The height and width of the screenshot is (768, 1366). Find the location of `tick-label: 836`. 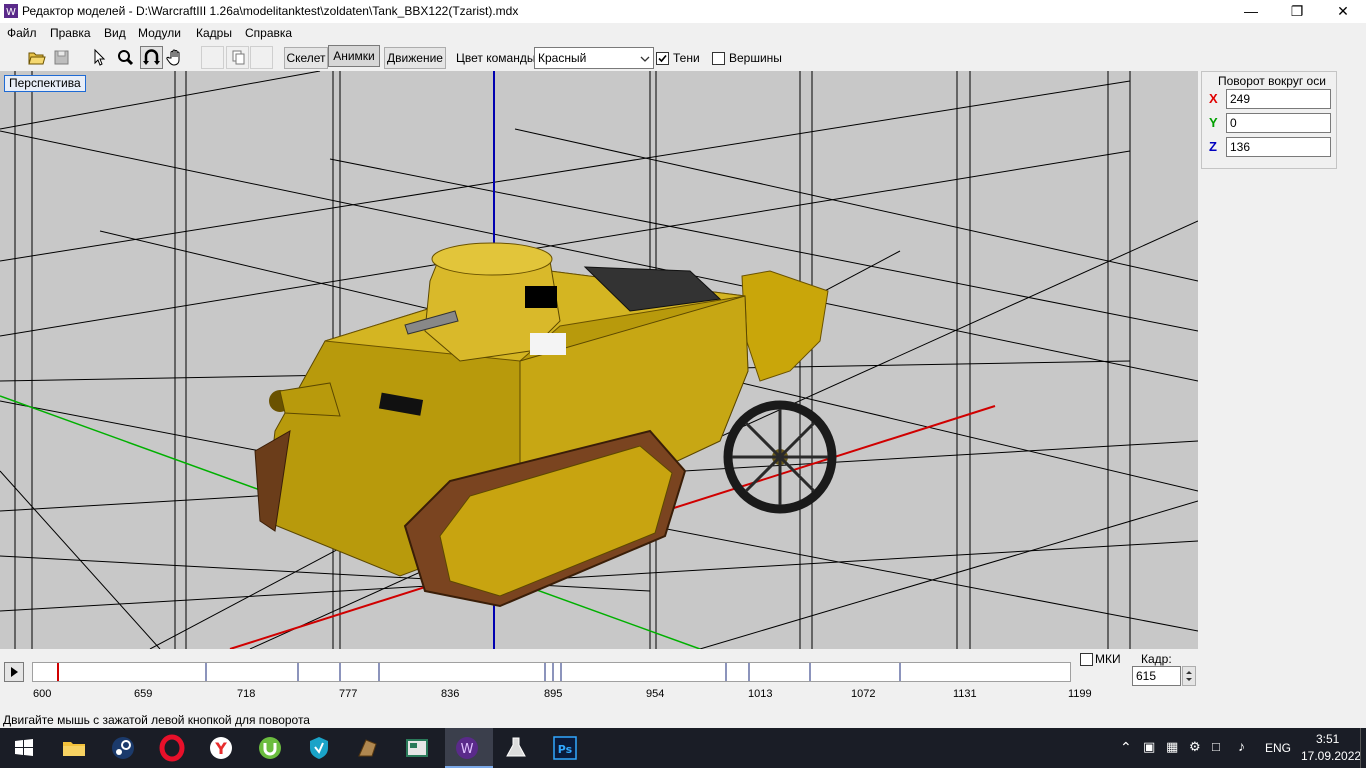

tick-label: 836 is located at coordinates (450, 694).